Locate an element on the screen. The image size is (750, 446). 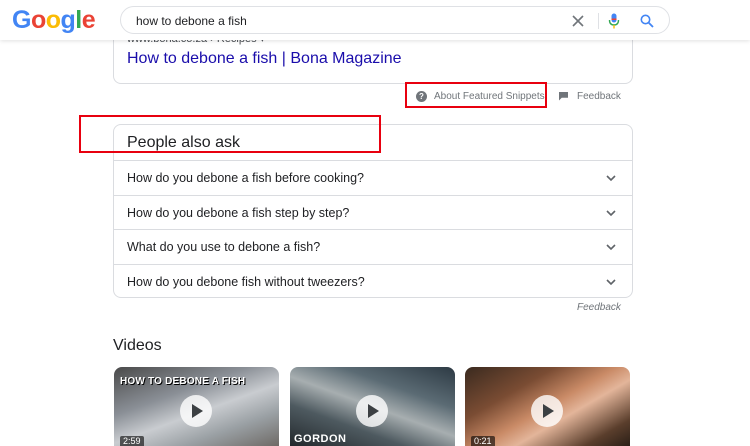
search-box is located at coordinates (395, 20).